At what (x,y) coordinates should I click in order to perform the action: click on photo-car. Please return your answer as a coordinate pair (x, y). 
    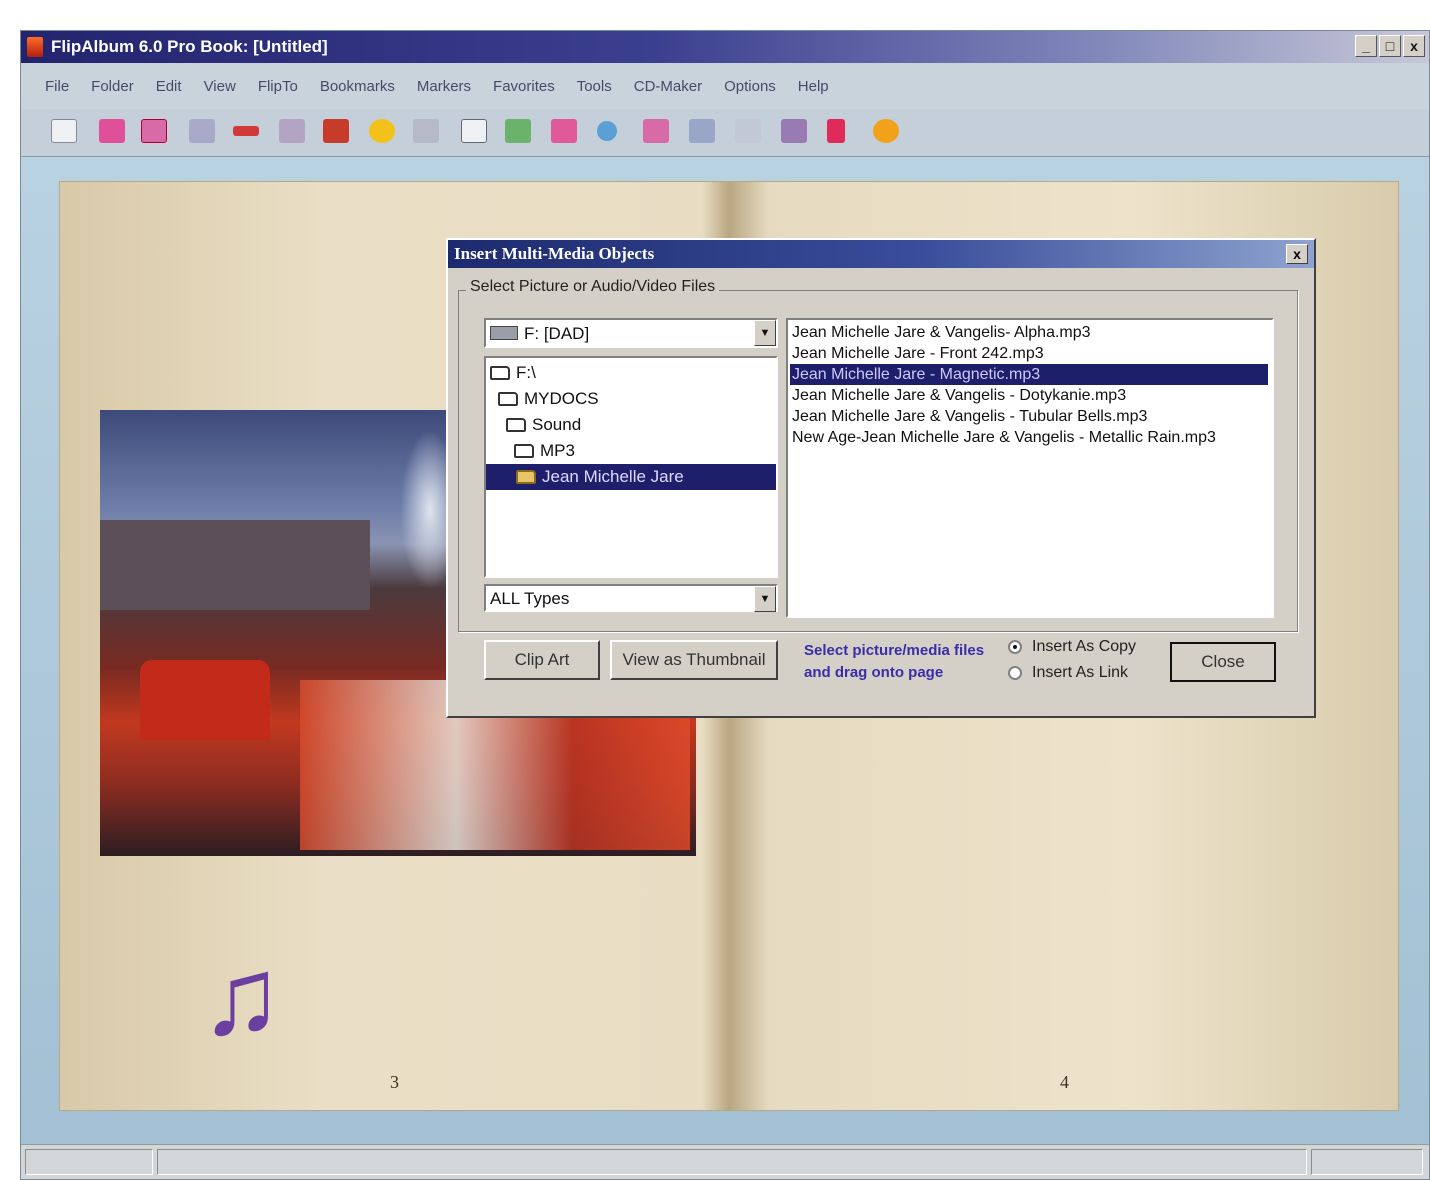
    Looking at the image, I should click on (205, 700).